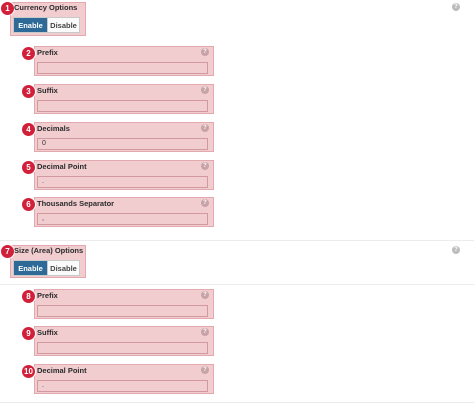  What do you see at coordinates (28, 333) in the screenshot?
I see `size-suffix-badge: 9` at bounding box center [28, 333].